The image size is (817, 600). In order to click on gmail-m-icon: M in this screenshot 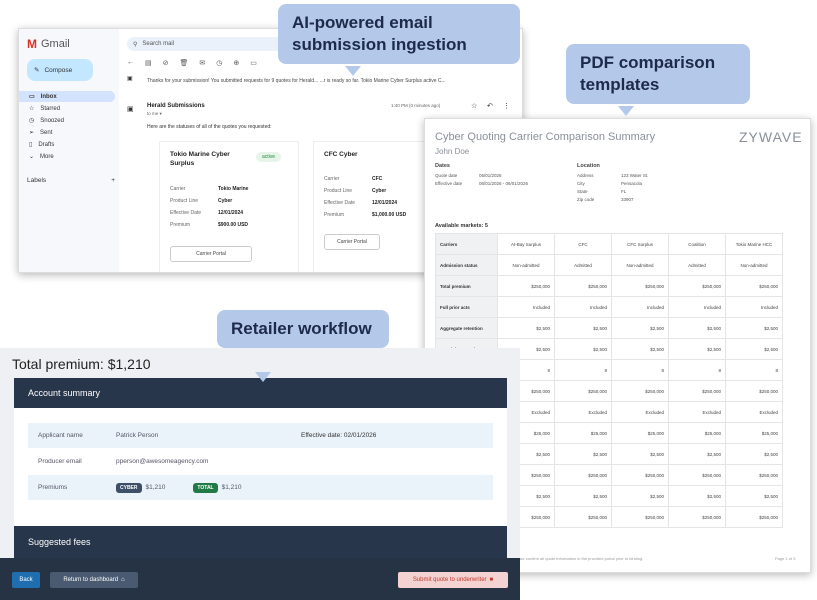, I will do `click(32, 44)`.